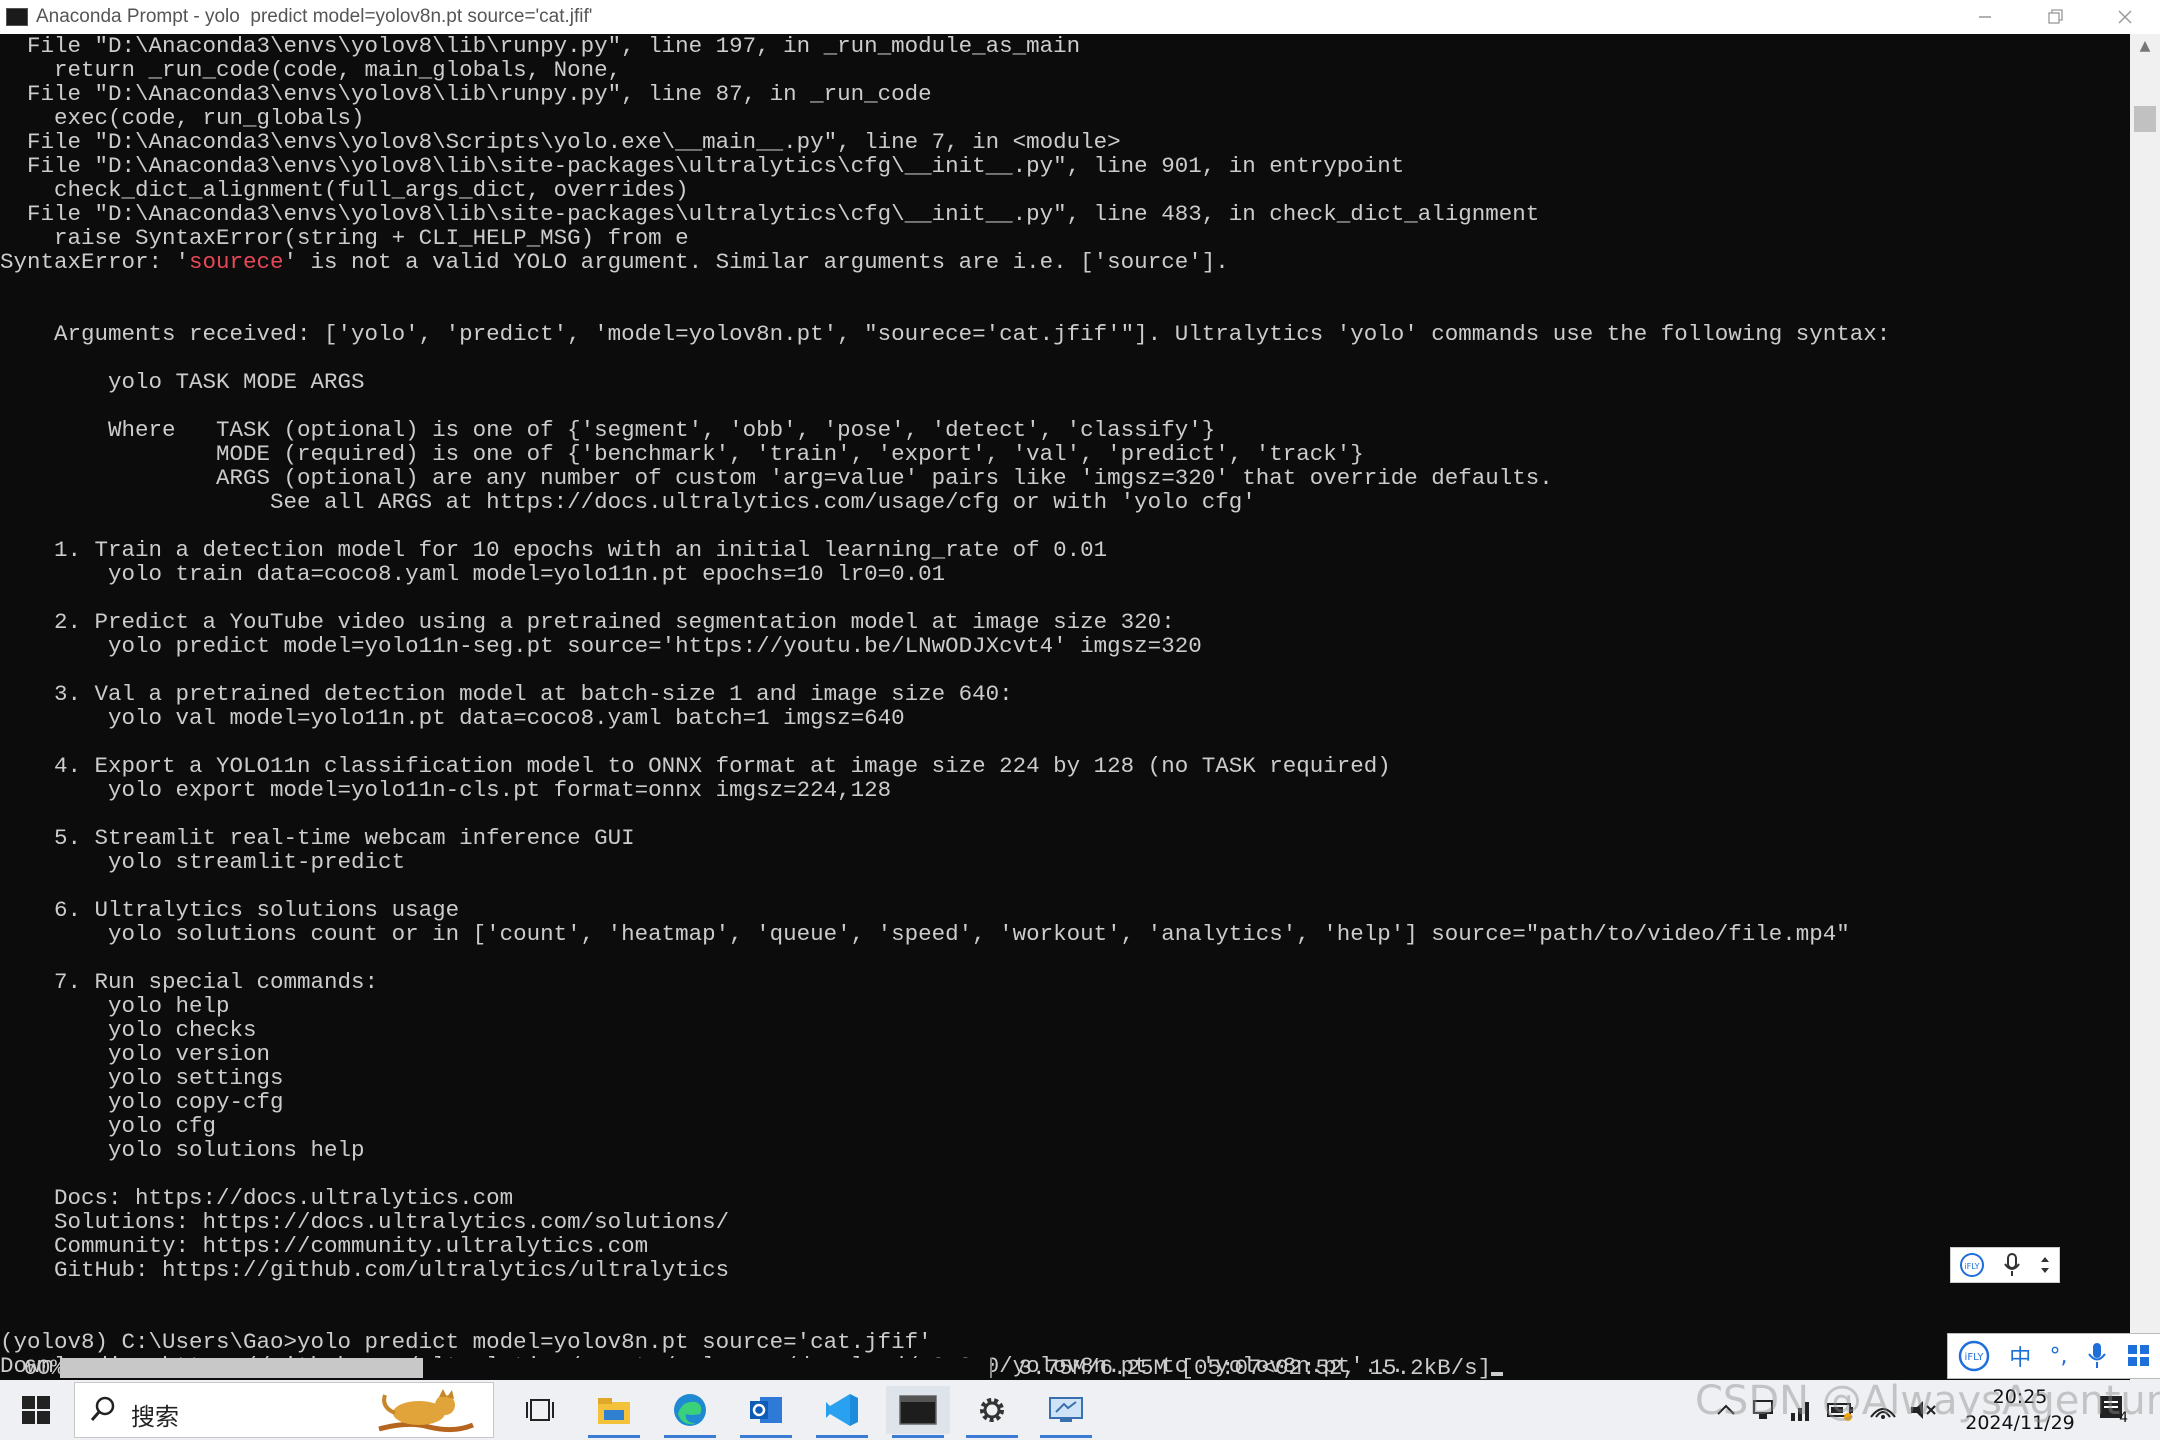  I want to click on minimize-button, so click(1985, 17).